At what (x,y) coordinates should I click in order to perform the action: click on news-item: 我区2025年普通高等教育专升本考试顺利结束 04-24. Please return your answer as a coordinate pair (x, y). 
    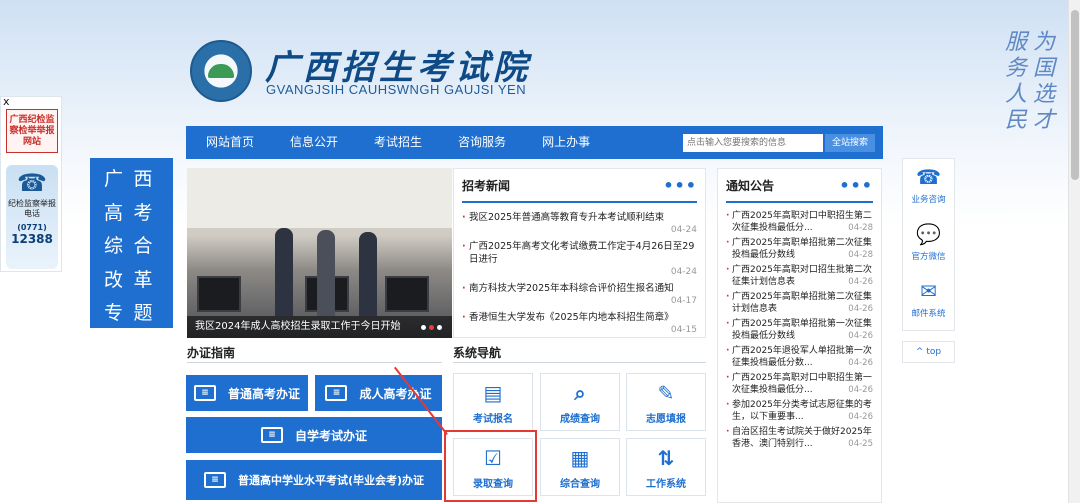
    Looking at the image, I should click on (579, 223).